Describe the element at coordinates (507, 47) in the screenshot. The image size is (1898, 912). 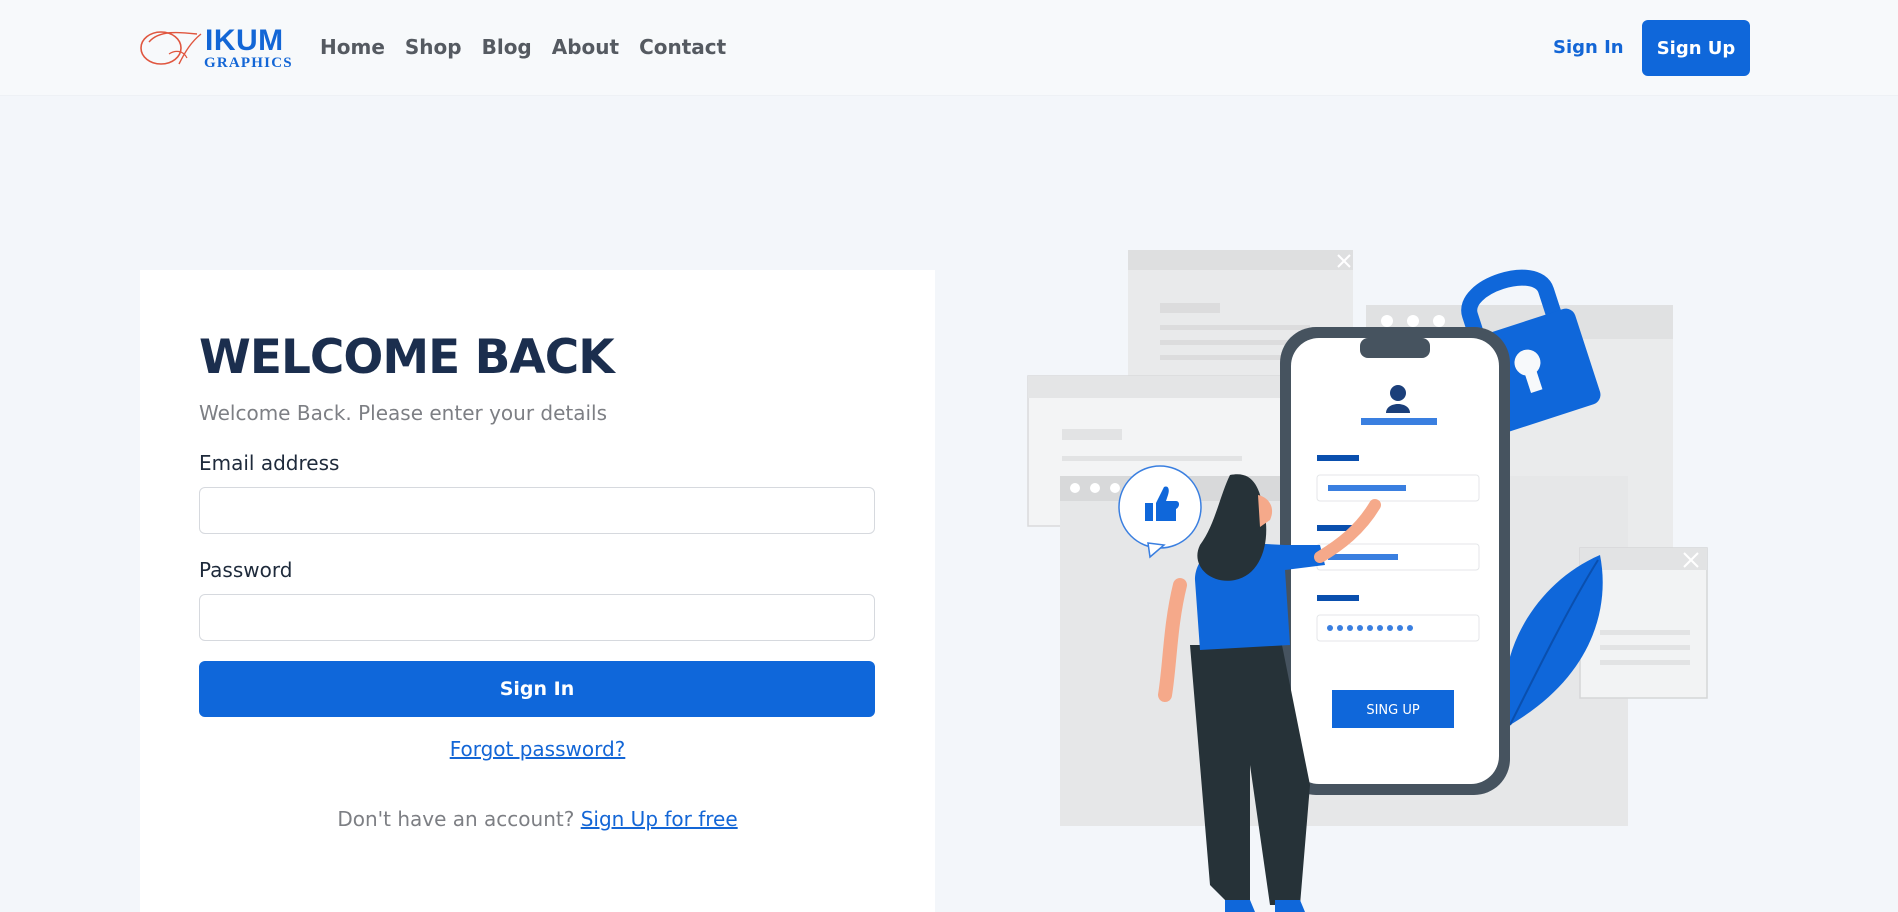
I see `nav-blog: Blog` at that location.